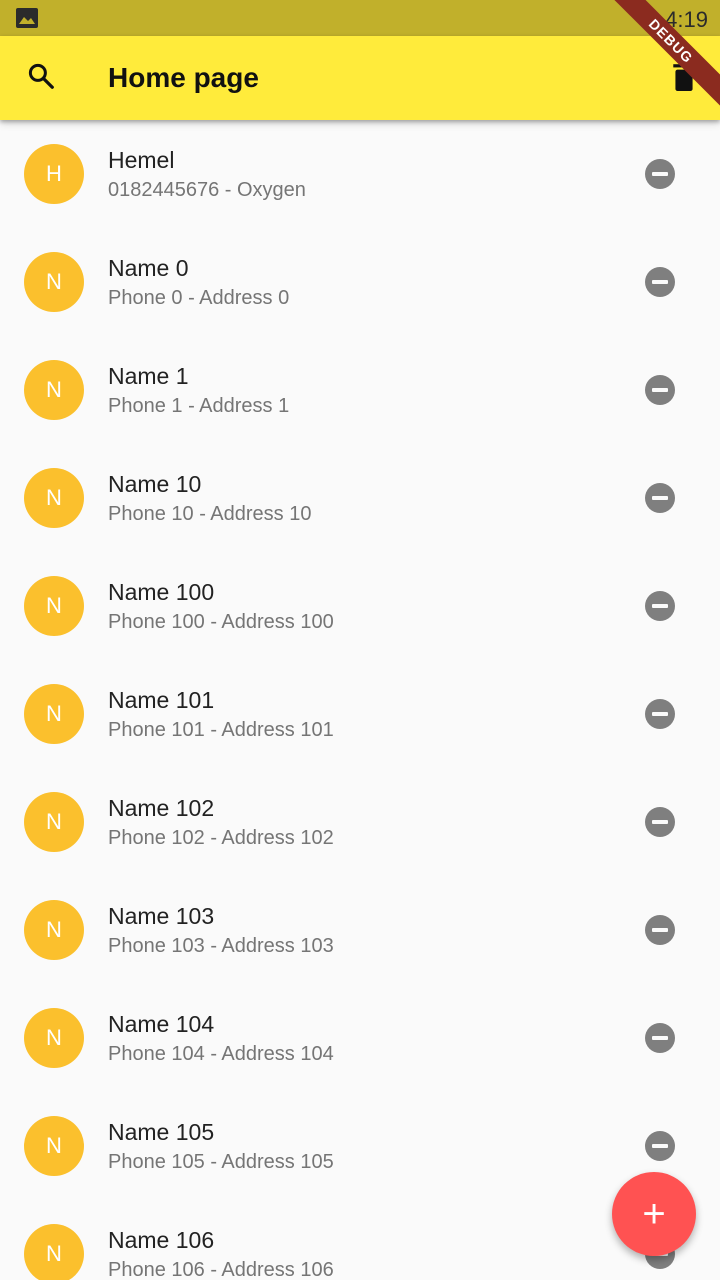 The image size is (720, 1280). What do you see at coordinates (141, 160) in the screenshot?
I see `contact-name: Hemel` at bounding box center [141, 160].